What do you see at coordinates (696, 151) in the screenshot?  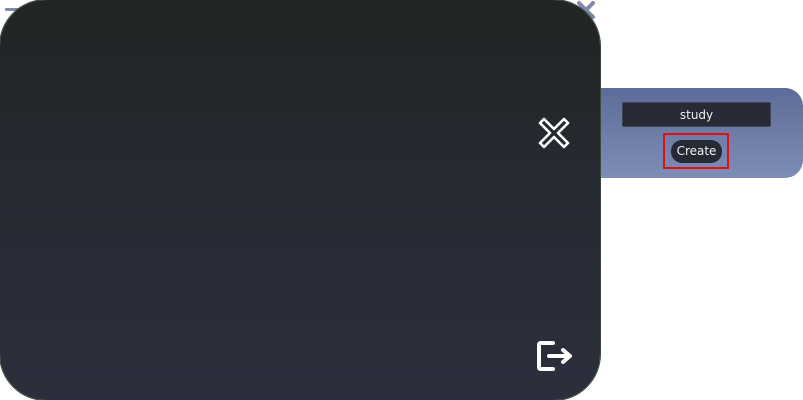 I see `create-button: Create` at bounding box center [696, 151].